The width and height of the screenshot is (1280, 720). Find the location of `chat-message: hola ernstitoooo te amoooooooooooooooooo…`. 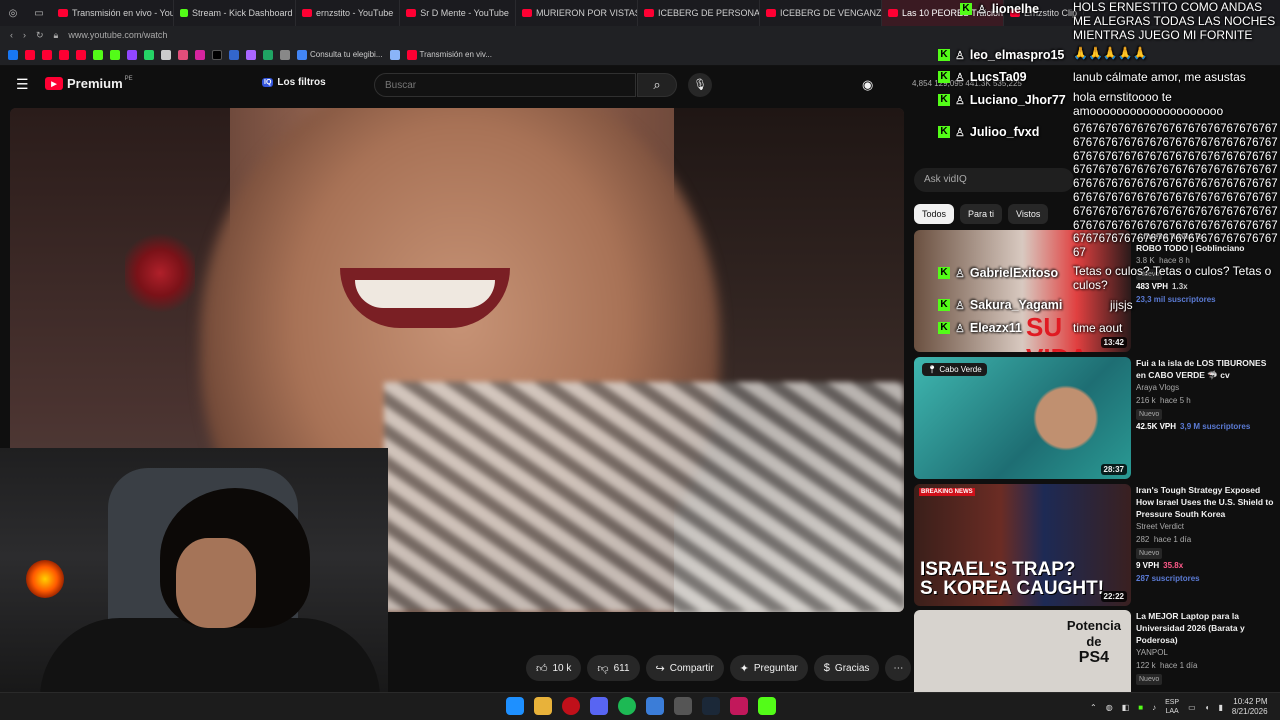

chat-message: hola ernstitoooo te amoooooooooooooooooo… is located at coordinates (1148, 104).